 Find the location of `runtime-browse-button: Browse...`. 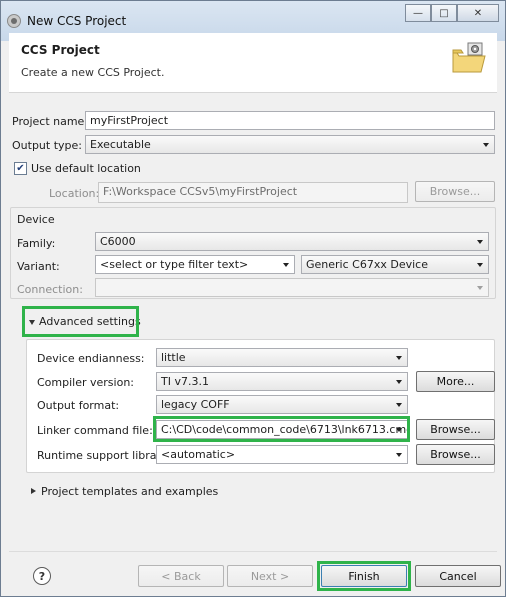

runtime-browse-button: Browse... is located at coordinates (455, 454).